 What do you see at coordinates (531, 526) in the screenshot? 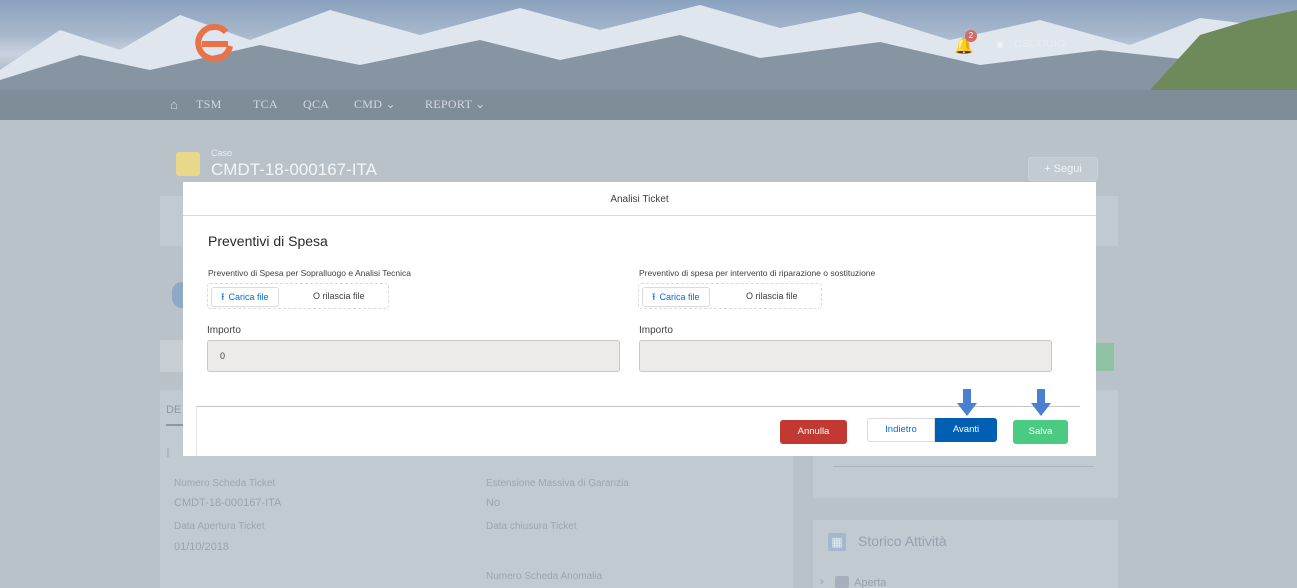
I see `field-label: Data chiusura Ticket` at bounding box center [531, 526].